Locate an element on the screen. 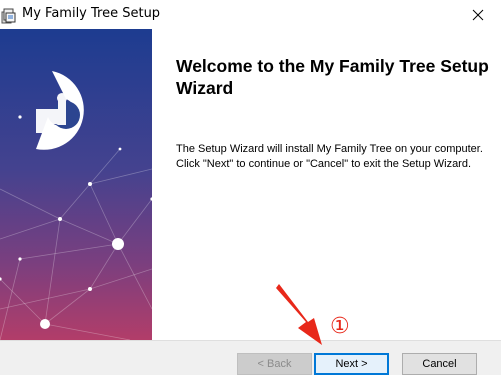 The image size is (501, 375). close-icon is located at coordinates (478, 15).